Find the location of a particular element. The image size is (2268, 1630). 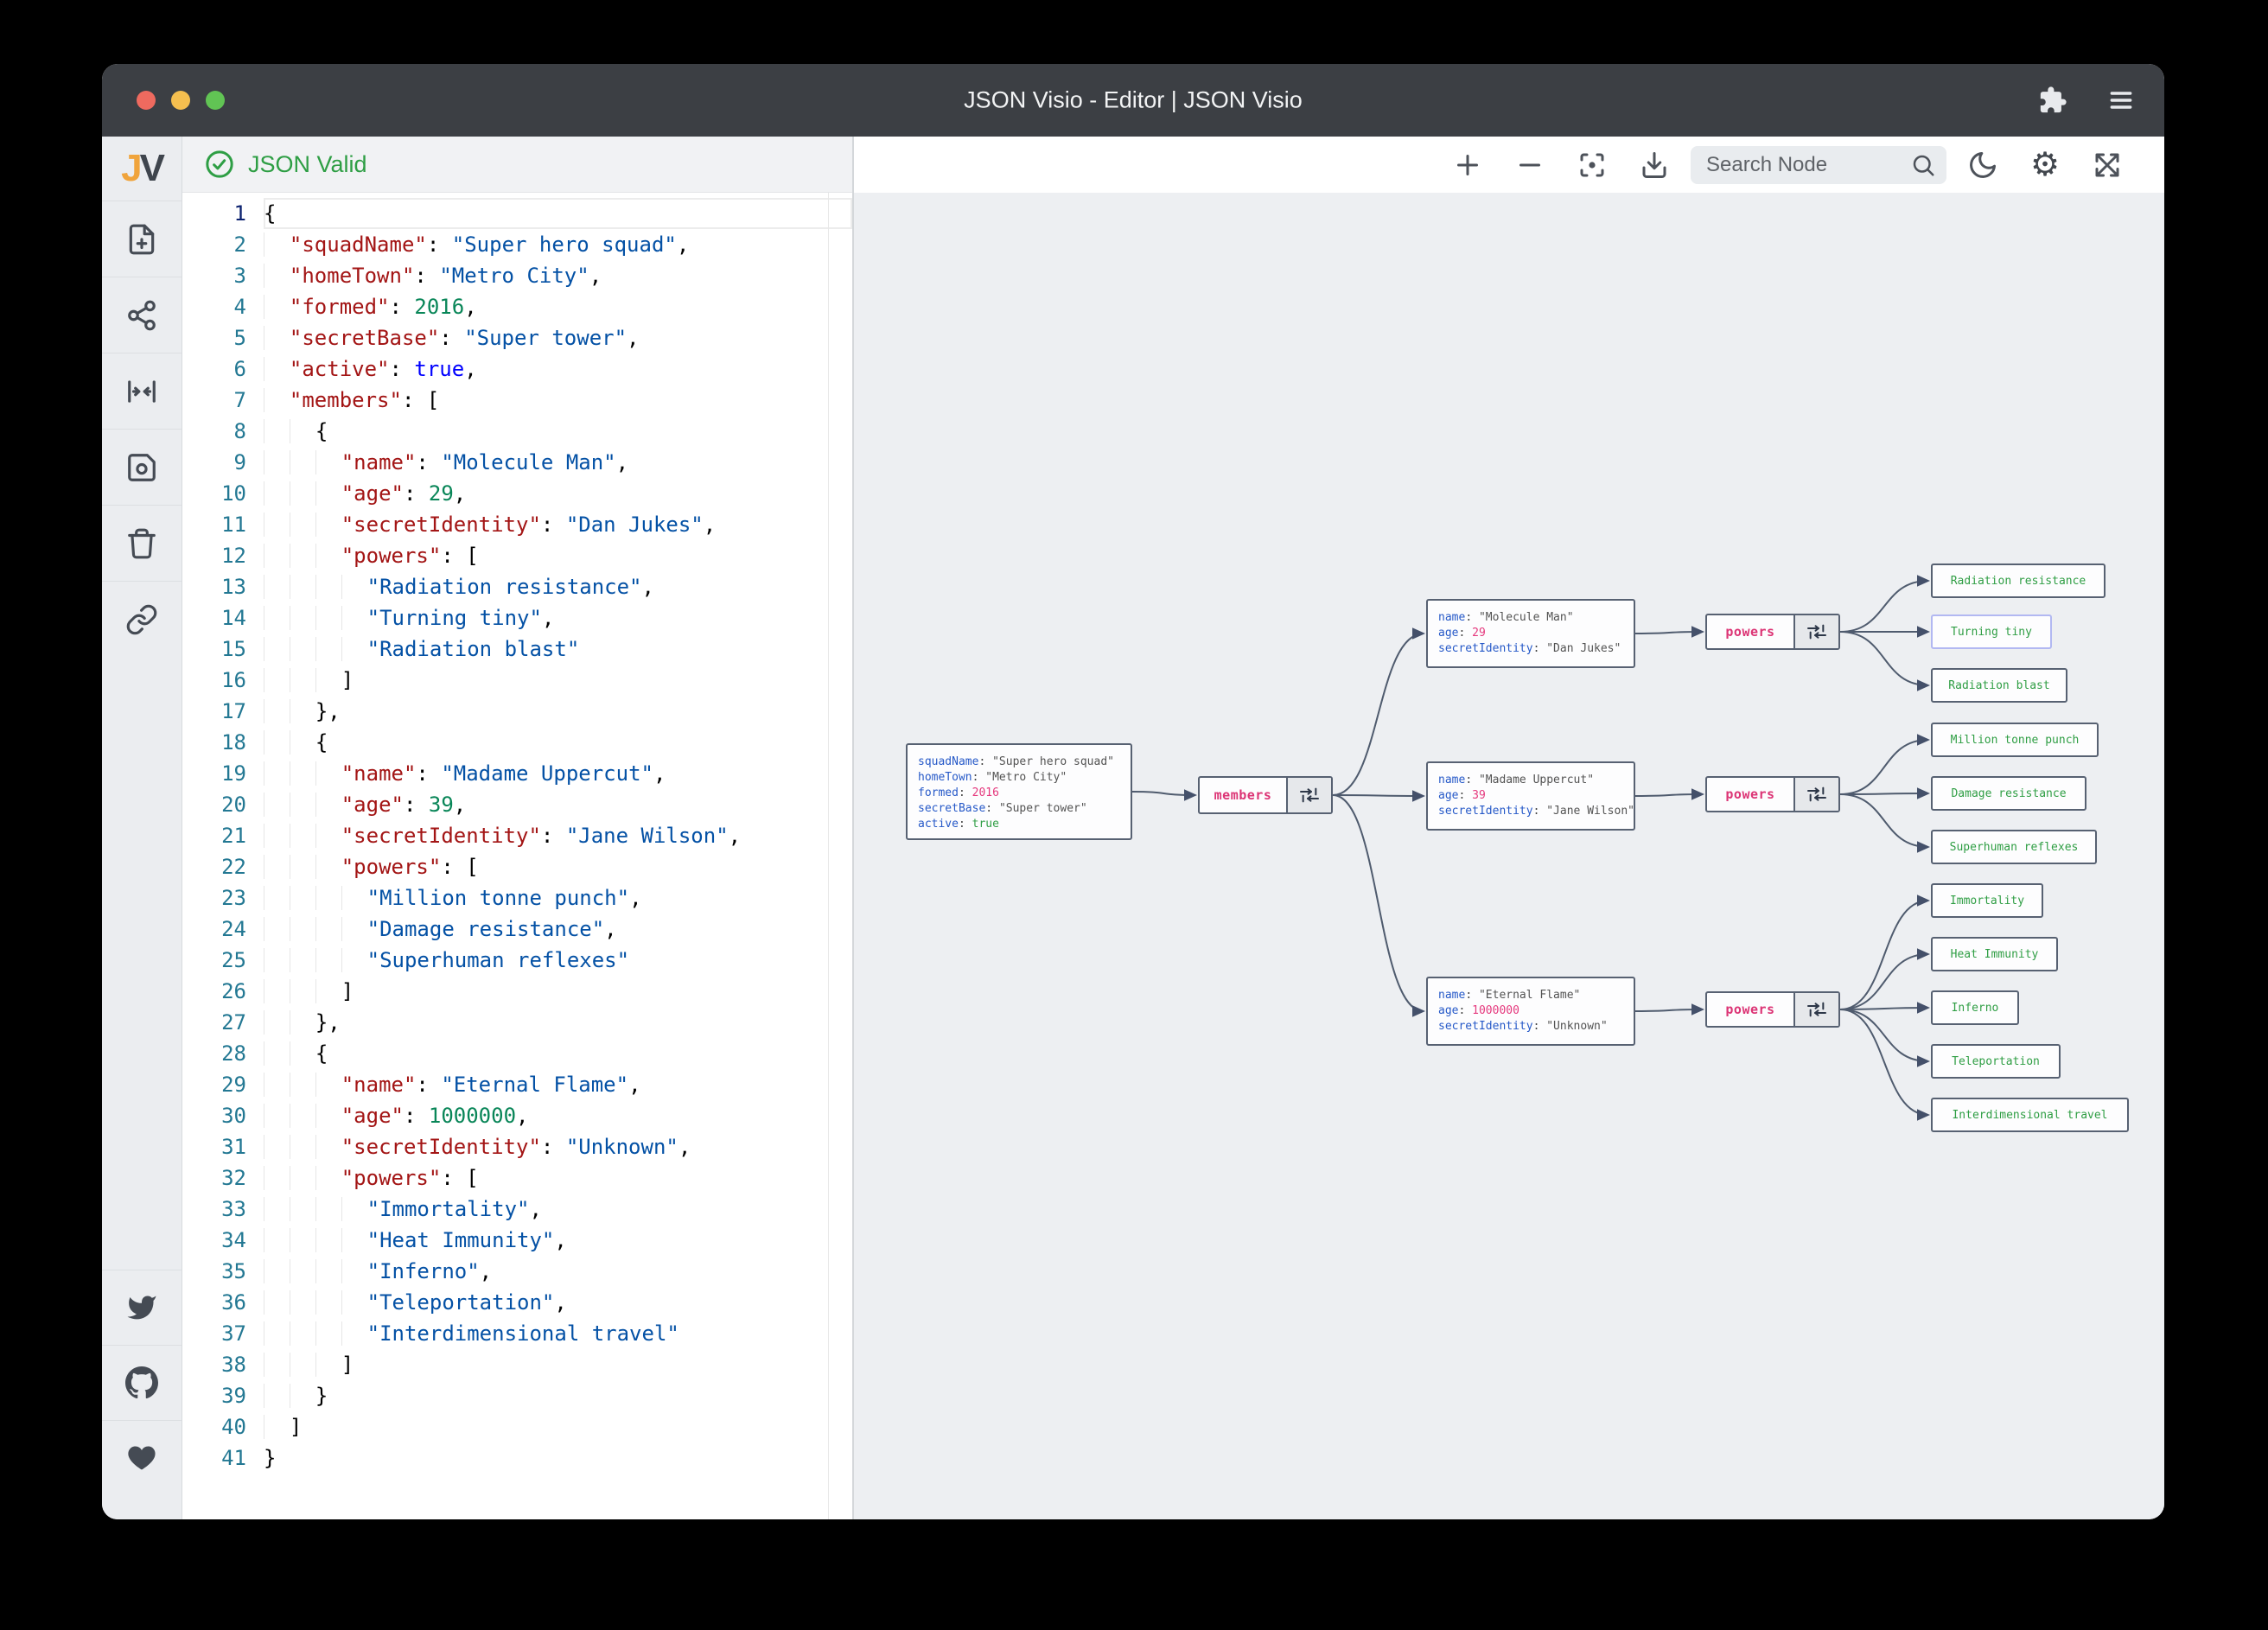

graph-node-l9: Inferno is located at coordinates (1975, 1007).